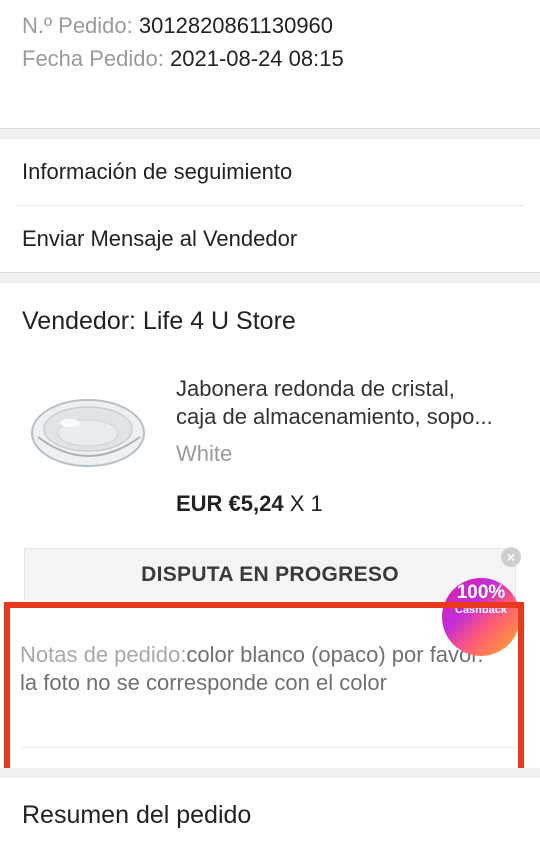 The width and height of the screenshot is (540, 851). What do you see at coordinates (90, 433) in the screenshot?
I see `soap-dish-image` at bounding box center [90, 433].